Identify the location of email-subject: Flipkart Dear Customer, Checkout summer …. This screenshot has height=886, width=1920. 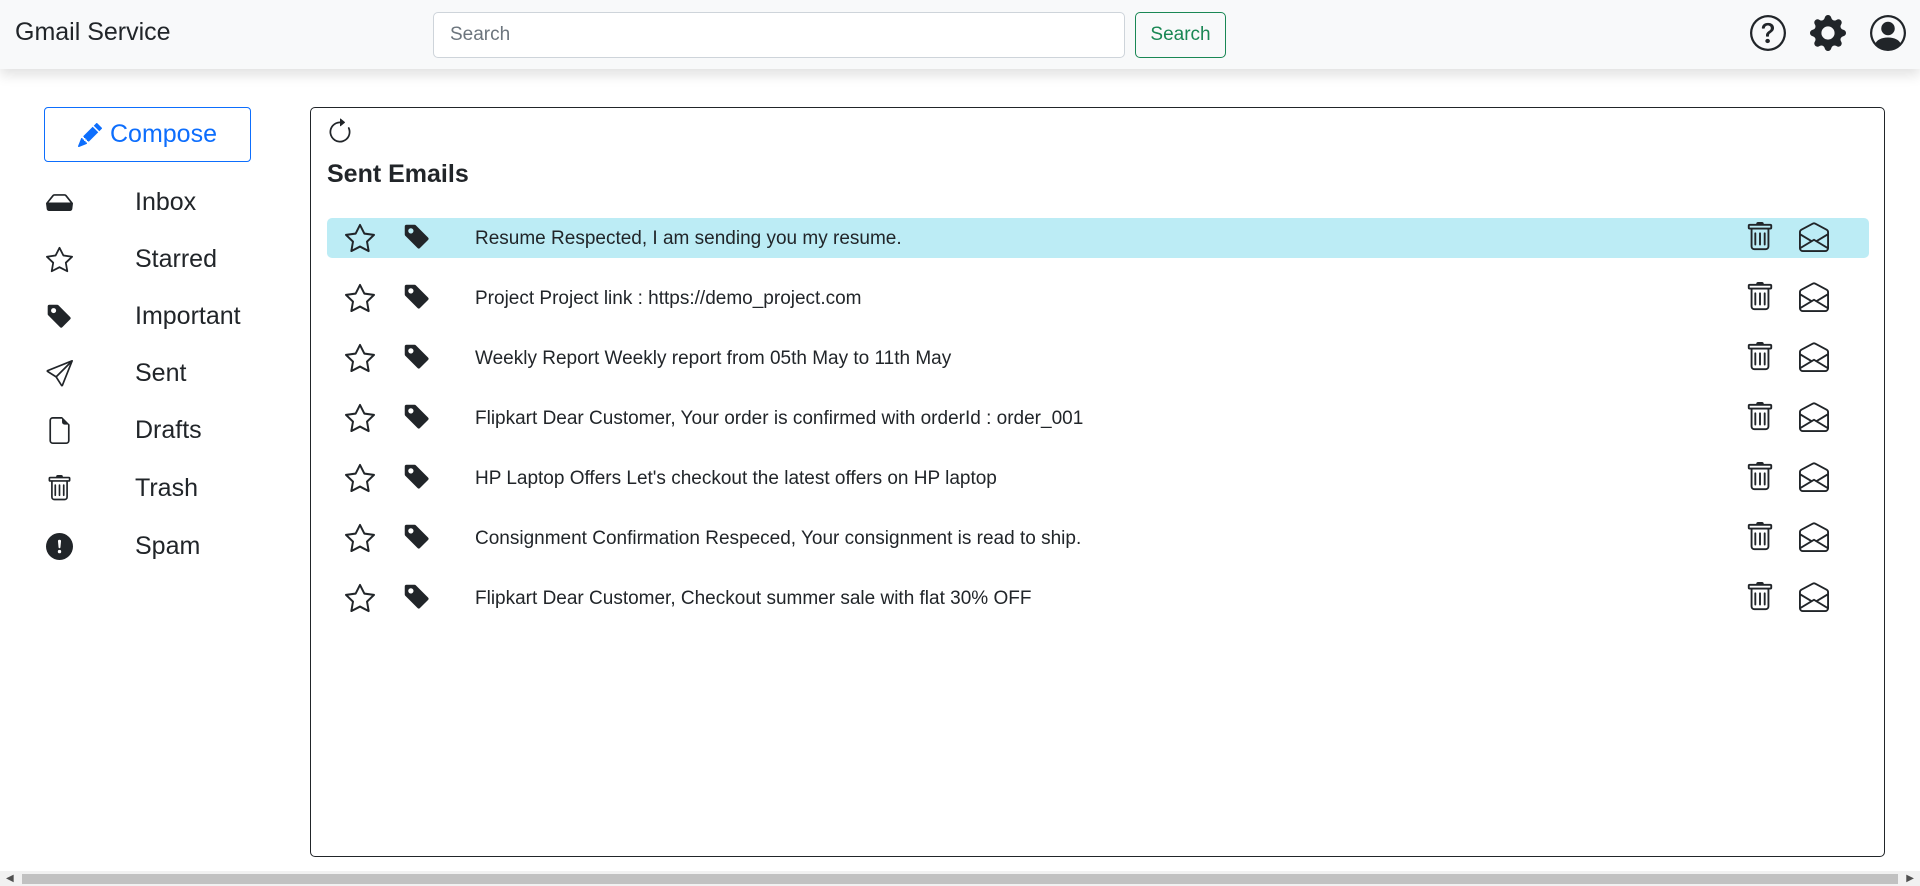
(753, 599).